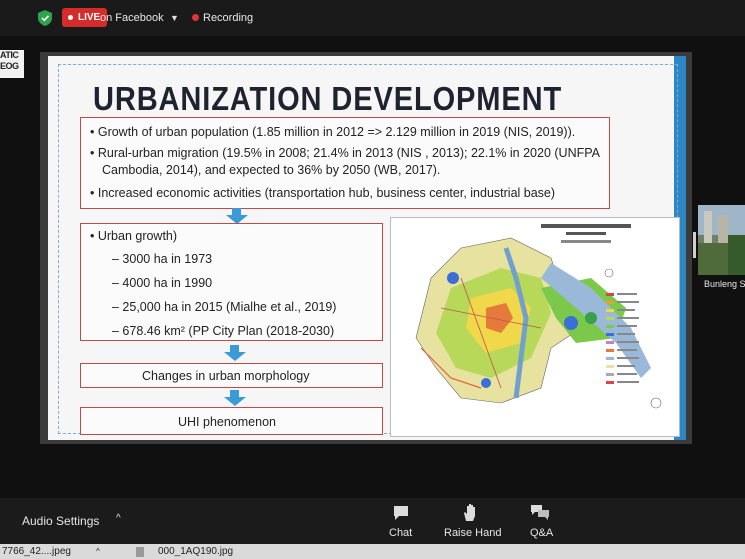 This screenshot has height=559, width=745. I want to click on raise-hand-button: Raise Hand, so click(472, 533).